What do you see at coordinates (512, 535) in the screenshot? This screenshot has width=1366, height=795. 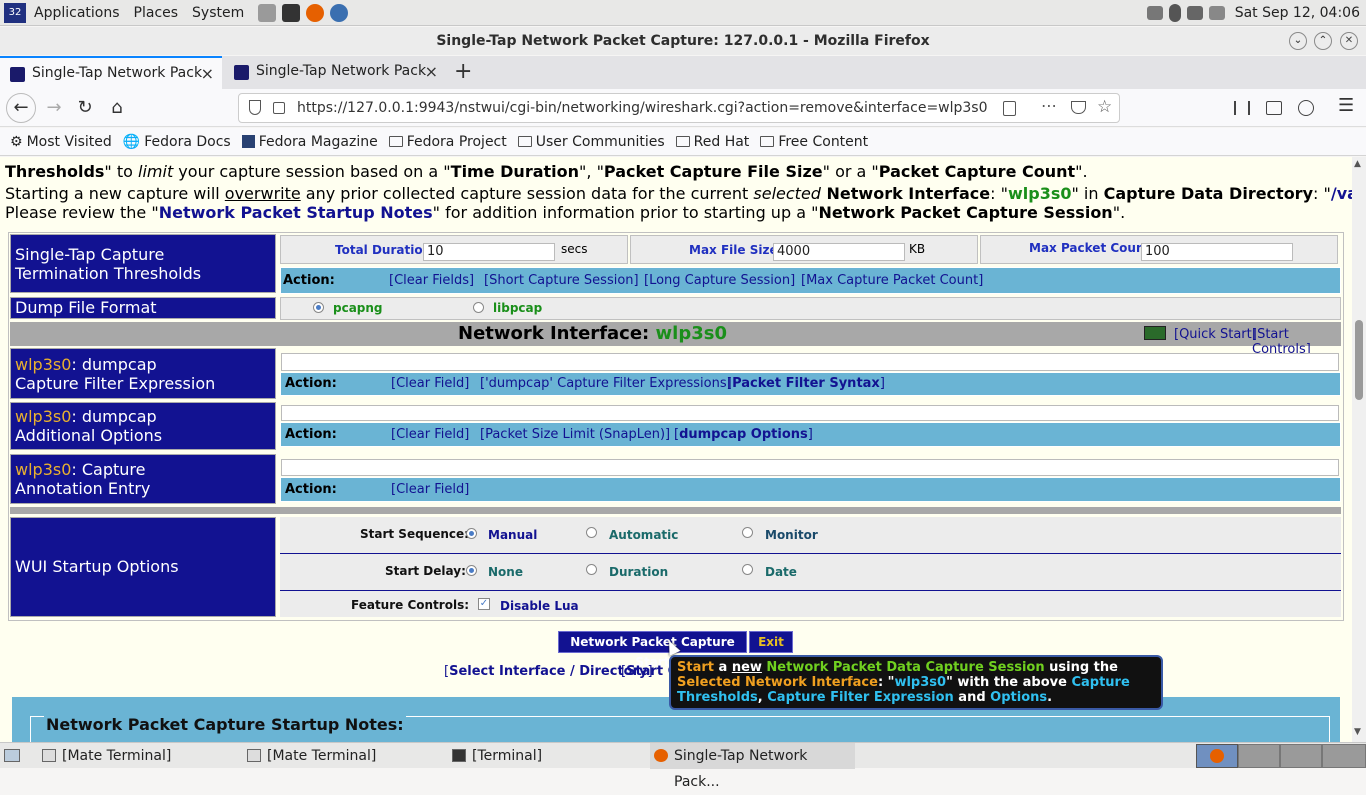 I see `manual-label: Manual` at bounding box center [512, 535].